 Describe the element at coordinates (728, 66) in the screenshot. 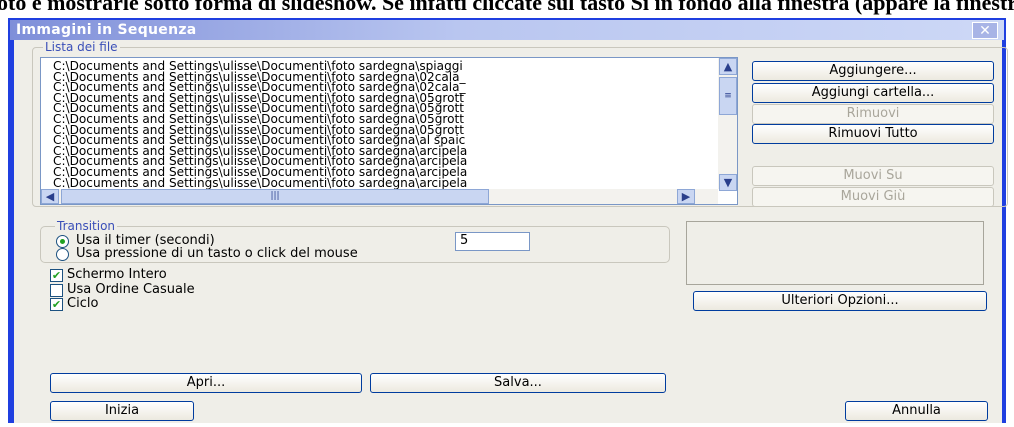

I see `scroll-up-icon: ▲` at that location.